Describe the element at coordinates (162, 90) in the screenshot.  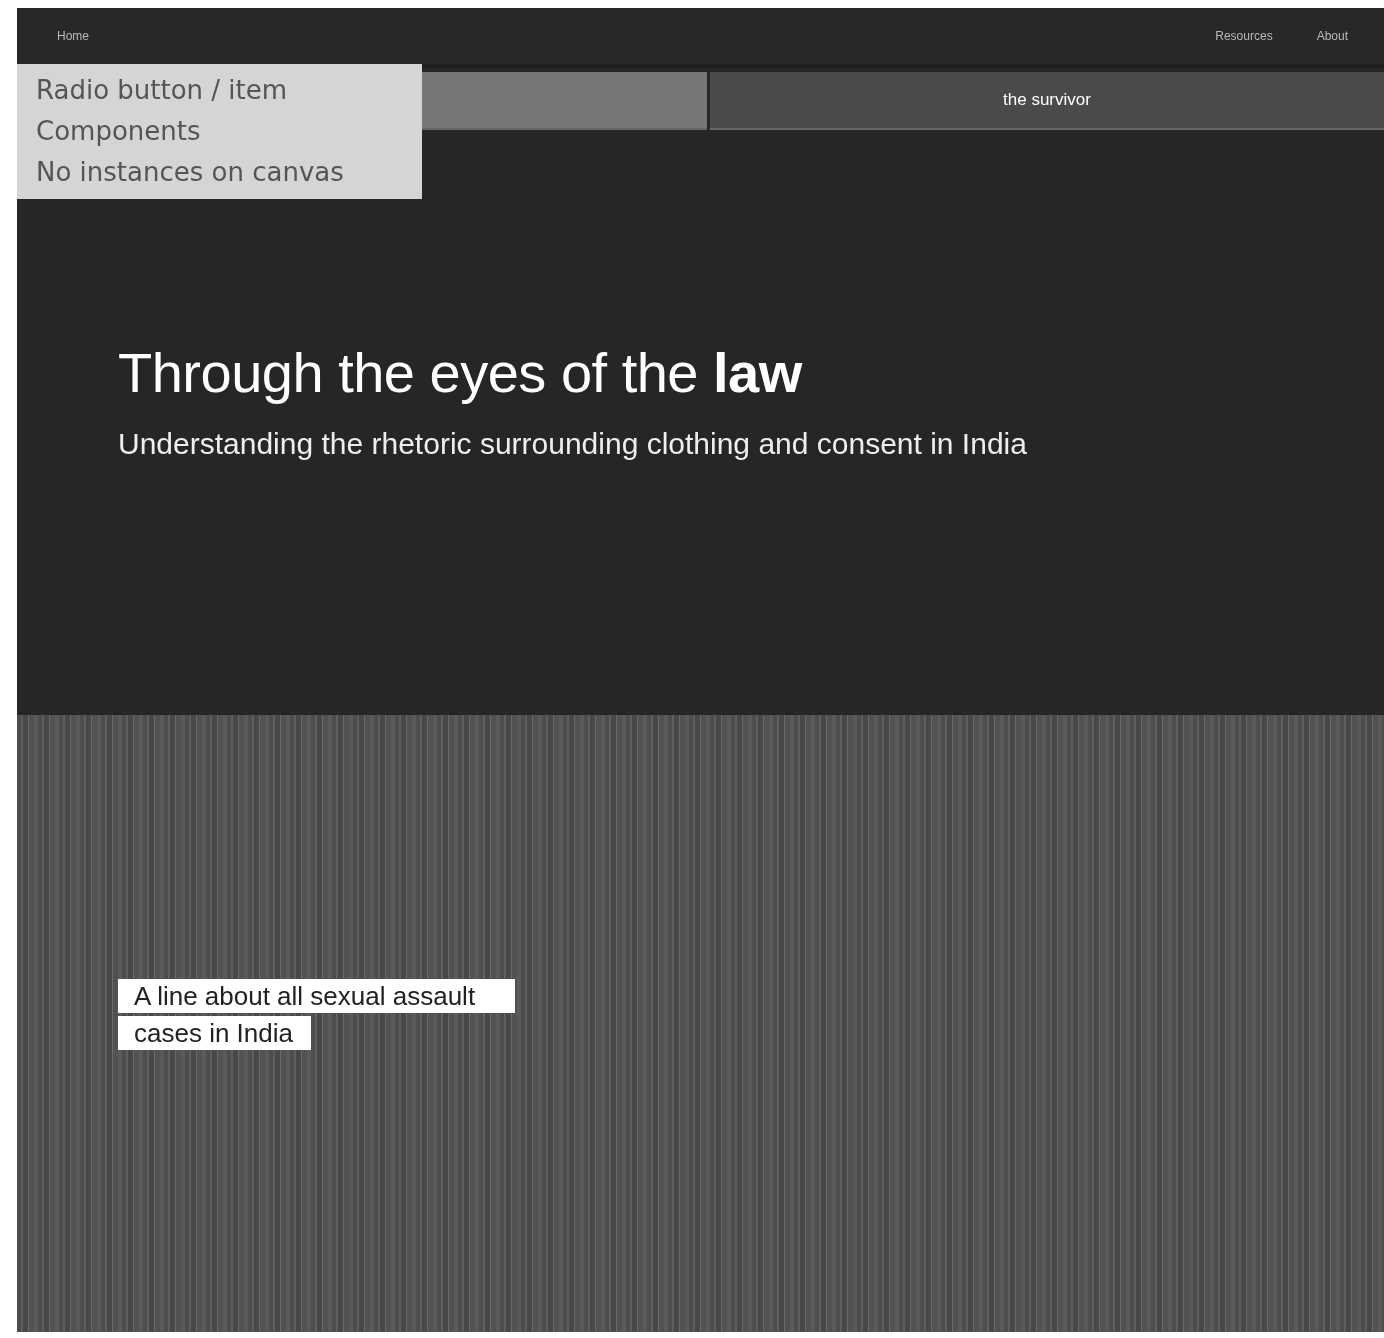
I see `tooltip-line: Radio button / item` at that location.